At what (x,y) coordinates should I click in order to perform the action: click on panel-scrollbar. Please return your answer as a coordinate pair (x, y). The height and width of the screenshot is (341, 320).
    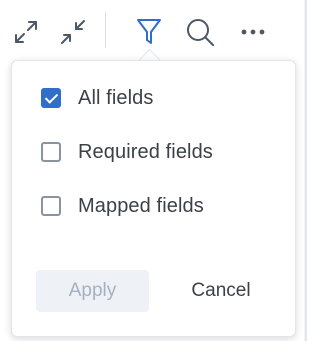
    Looking at the image, I should click on (306, 170).